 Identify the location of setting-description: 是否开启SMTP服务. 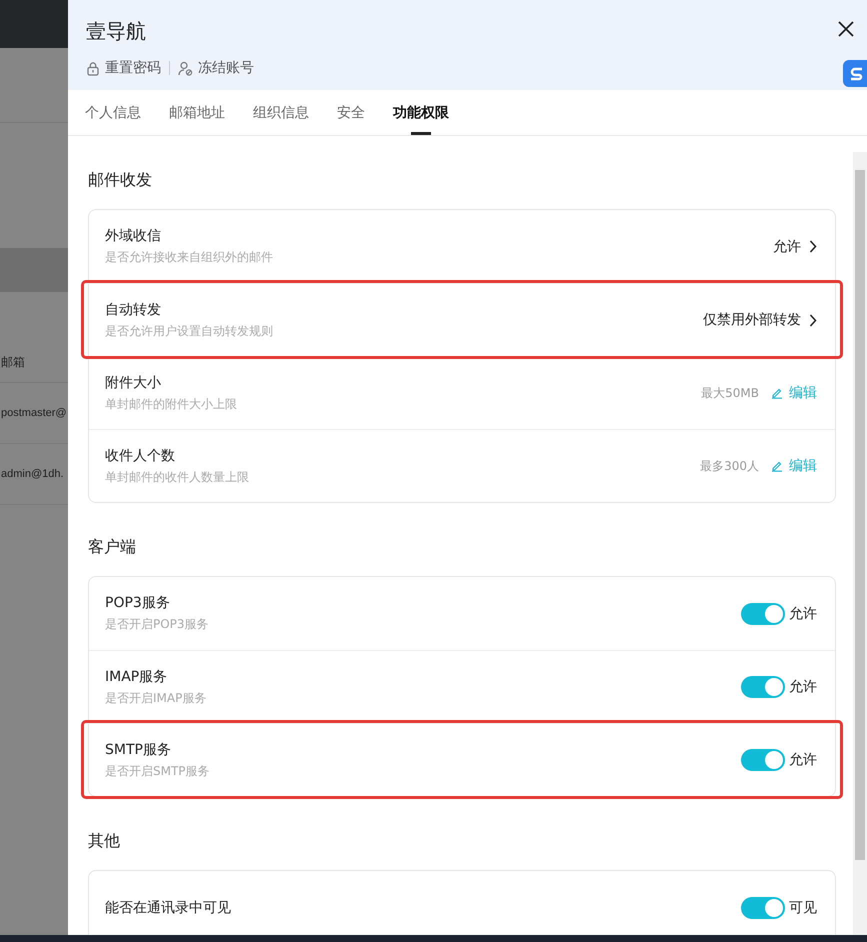
(158, 771).